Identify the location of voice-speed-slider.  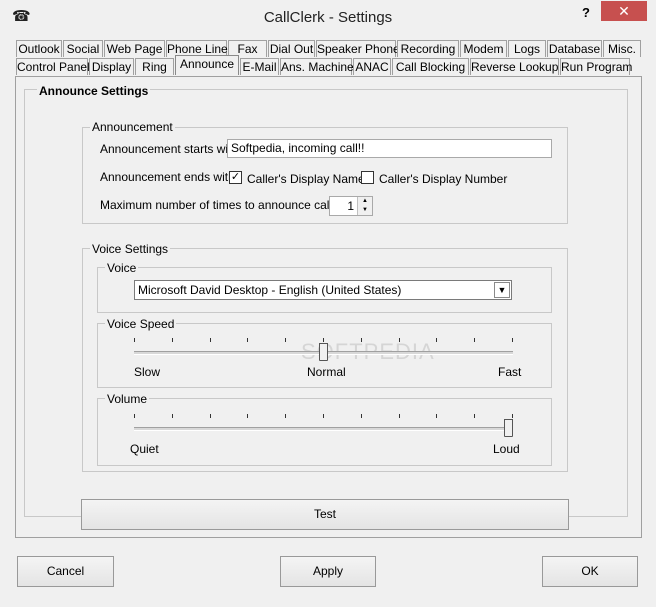
(323, 348).